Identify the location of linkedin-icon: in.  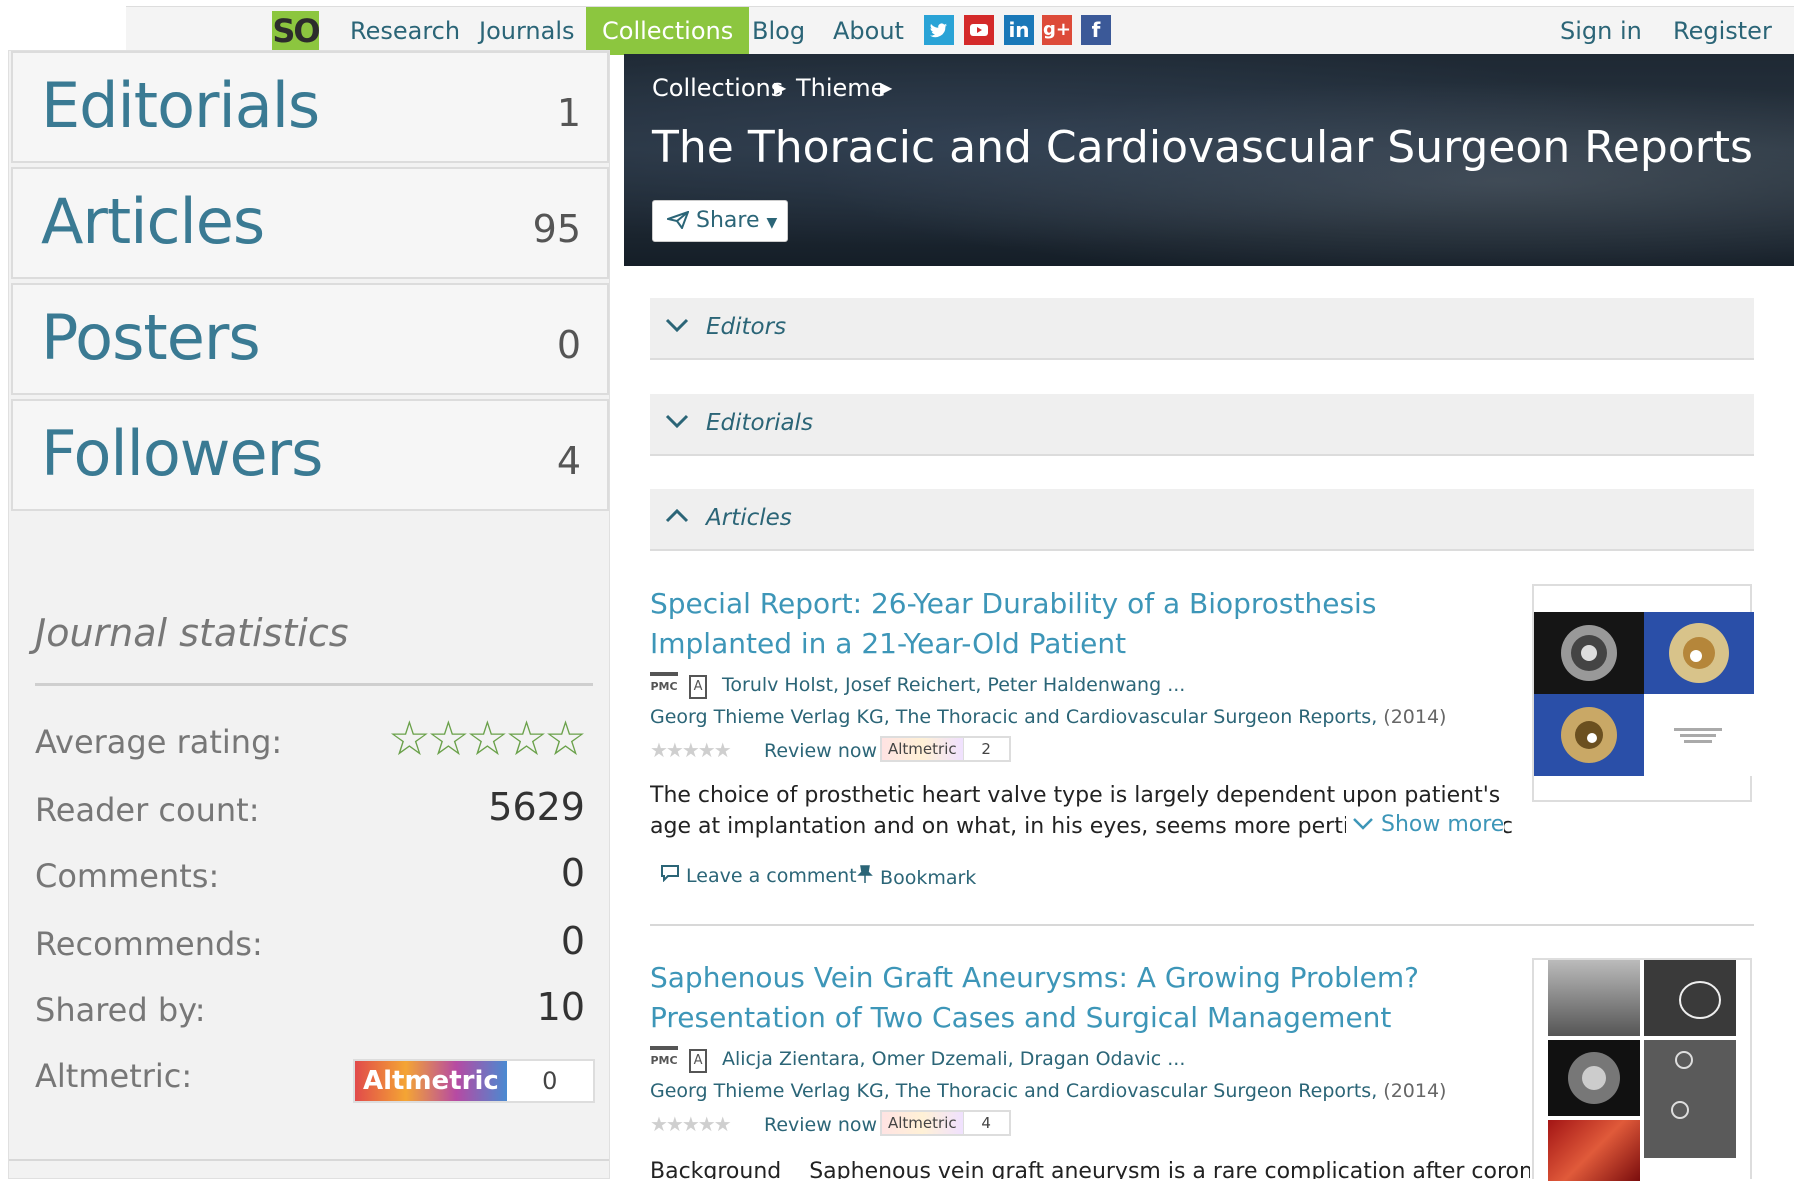
(1019, 30).